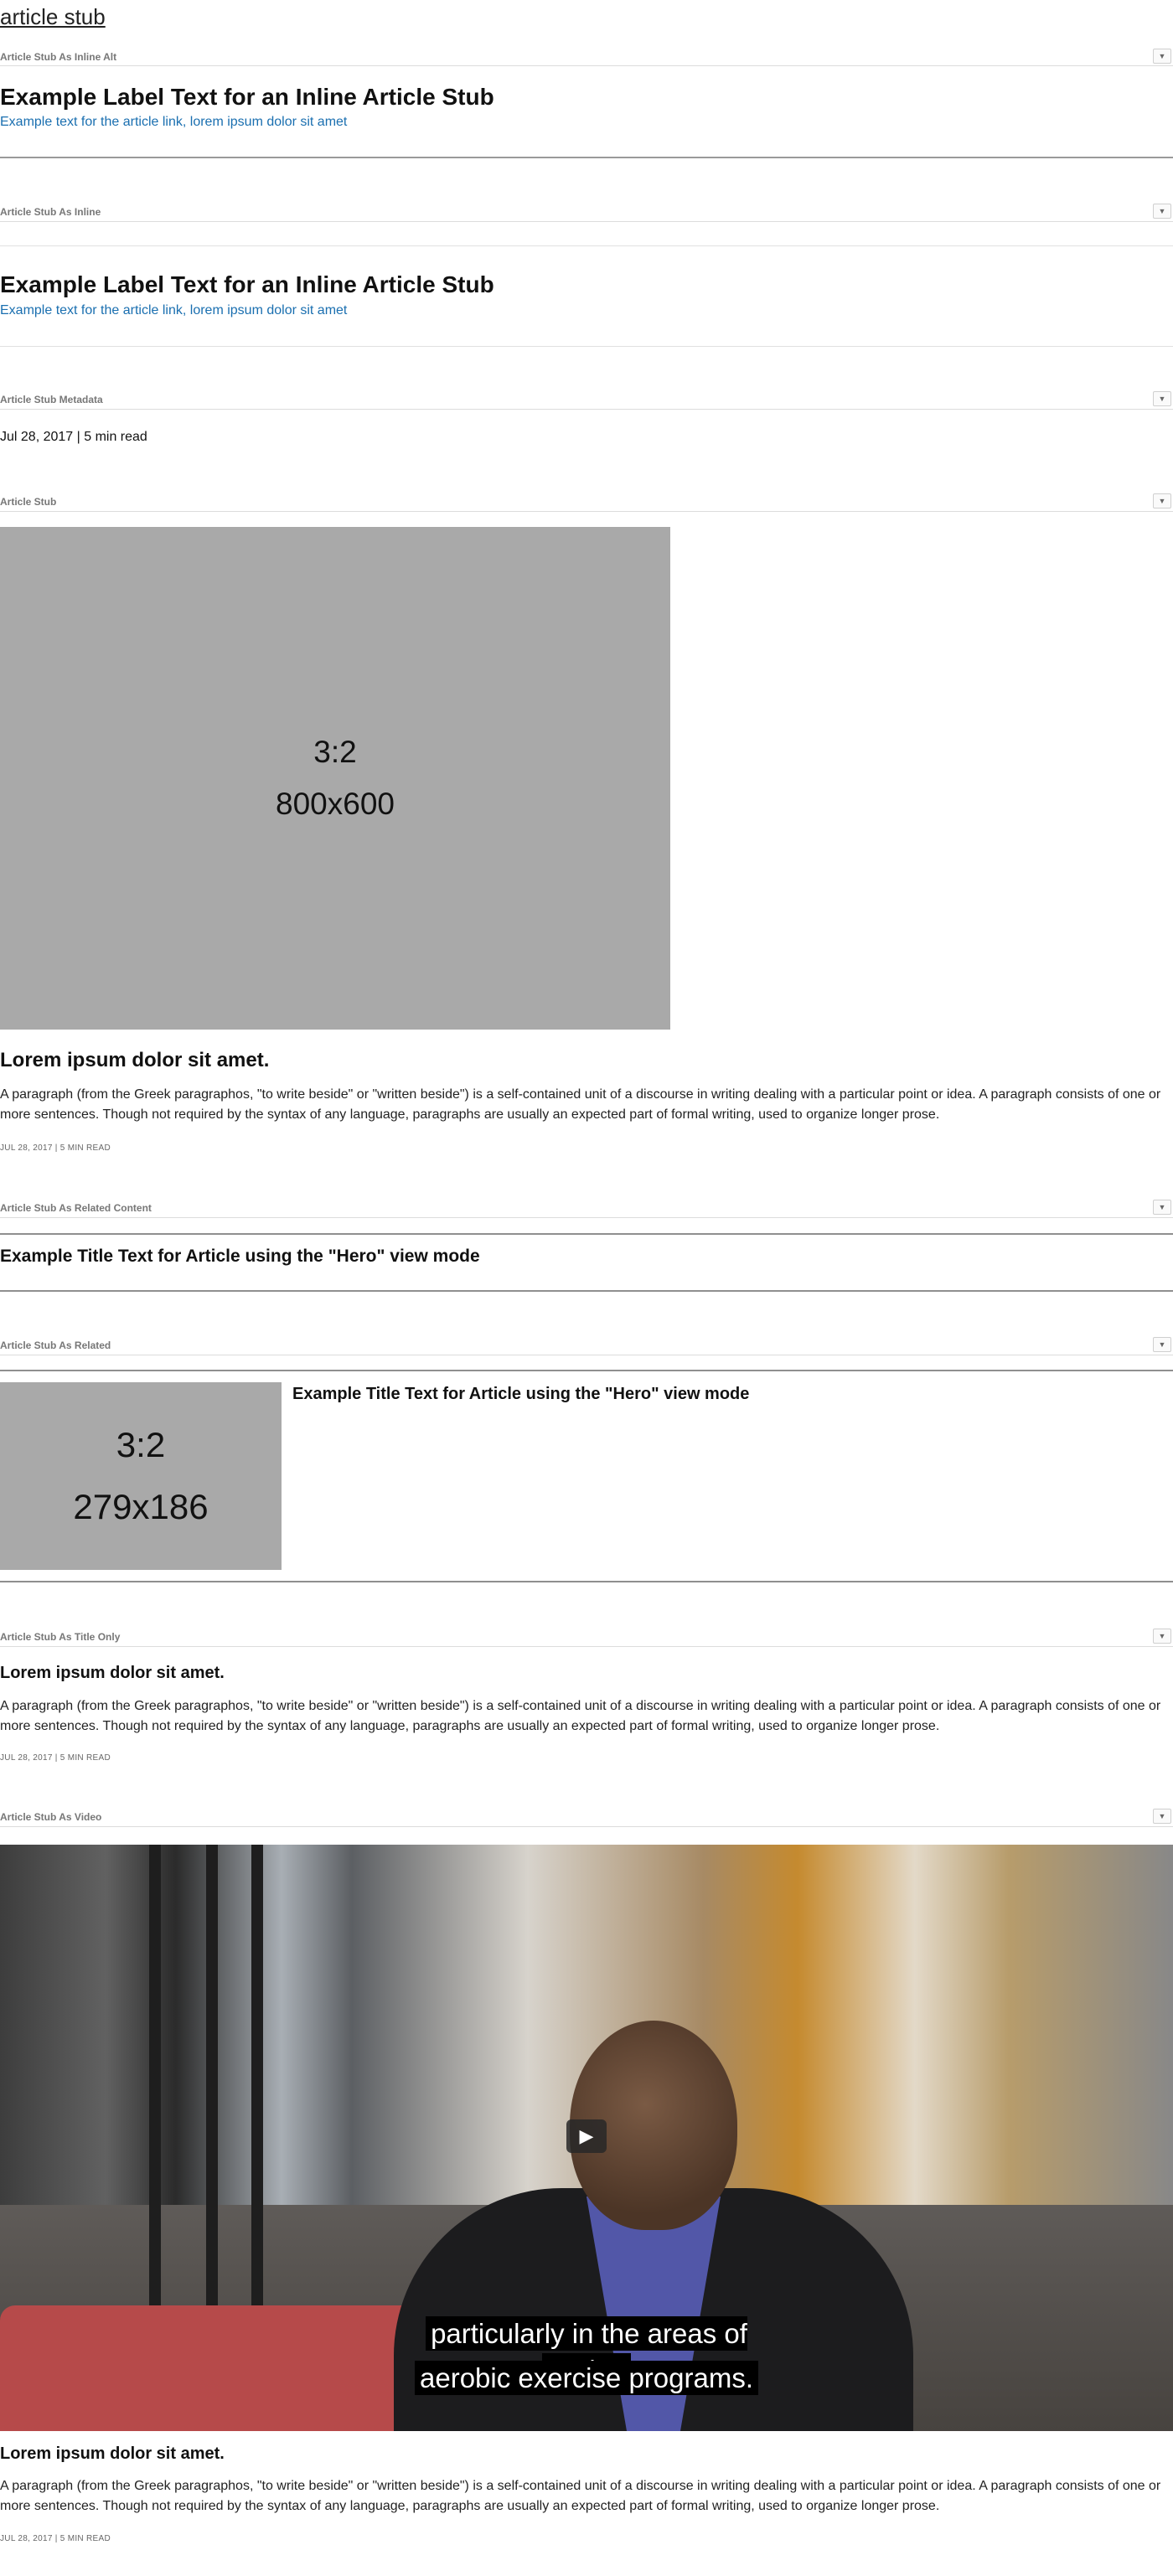 This screenshot has height=2576, width=1173. I want to click on video-scene-sofa, so click(218, 2368).